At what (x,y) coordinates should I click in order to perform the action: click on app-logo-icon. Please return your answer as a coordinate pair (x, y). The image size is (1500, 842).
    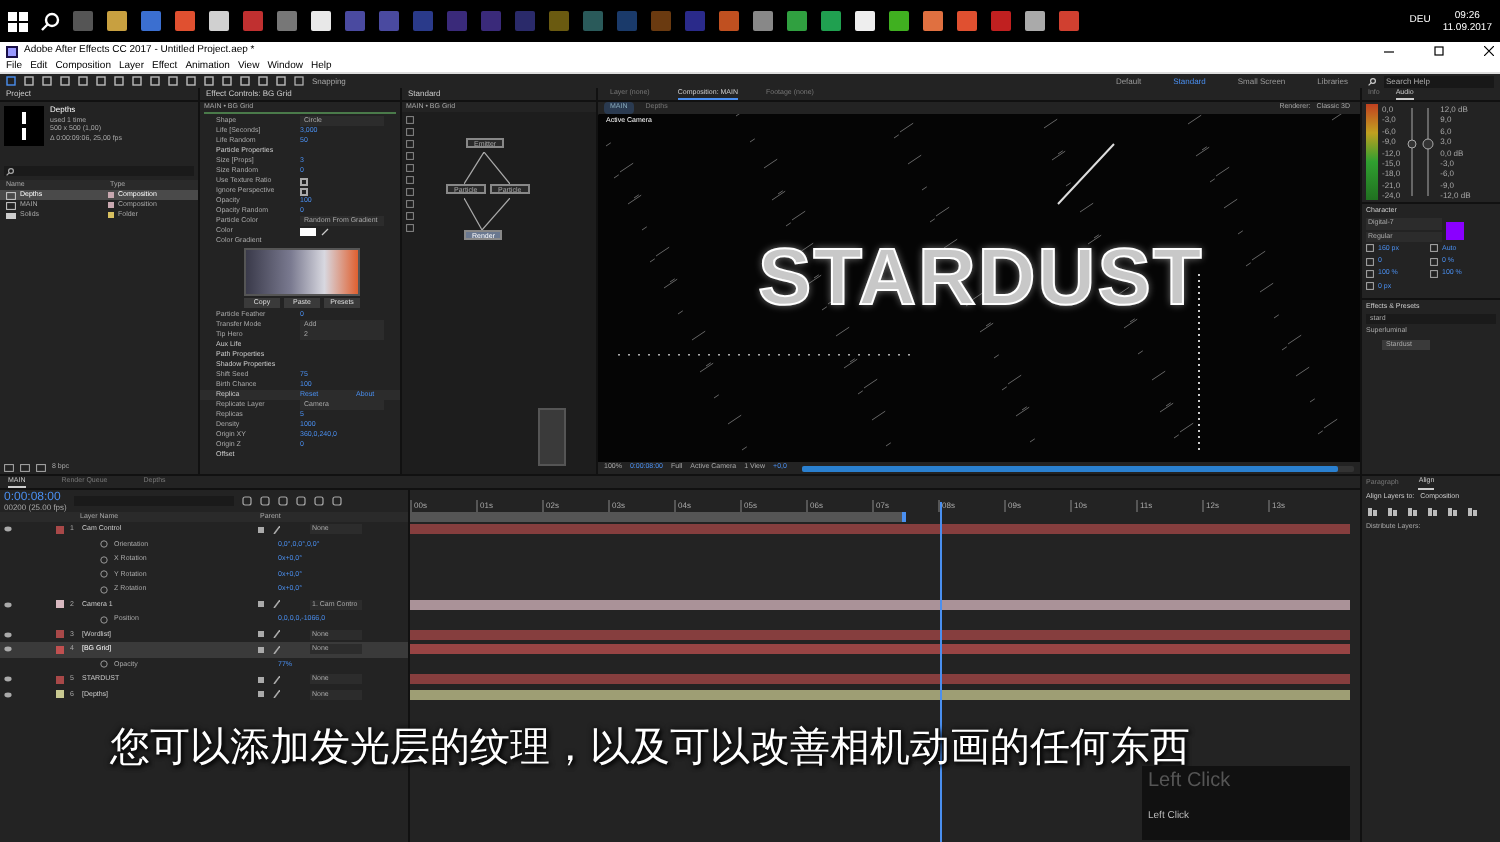
    Looking at the image, I should click on (12, 51).